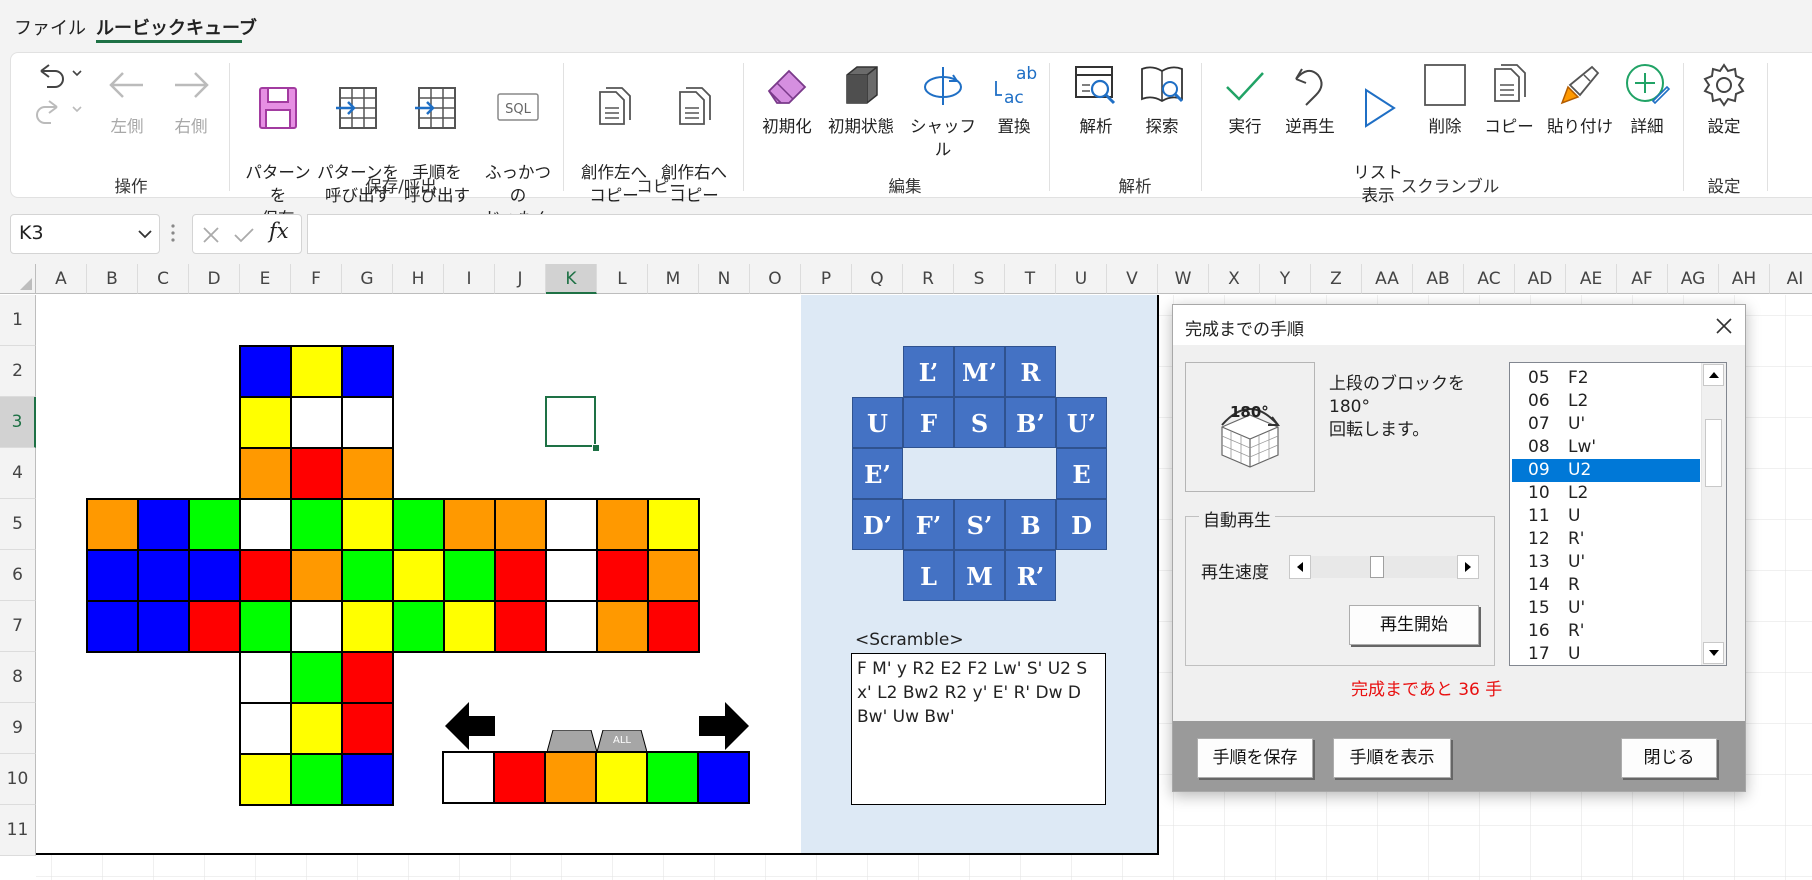 This screenshot has height=880, width=1812. What do you see at coordinates (979, 524) in the screenshot?
I see `move-button: S’` at bounding box center [979, 524].